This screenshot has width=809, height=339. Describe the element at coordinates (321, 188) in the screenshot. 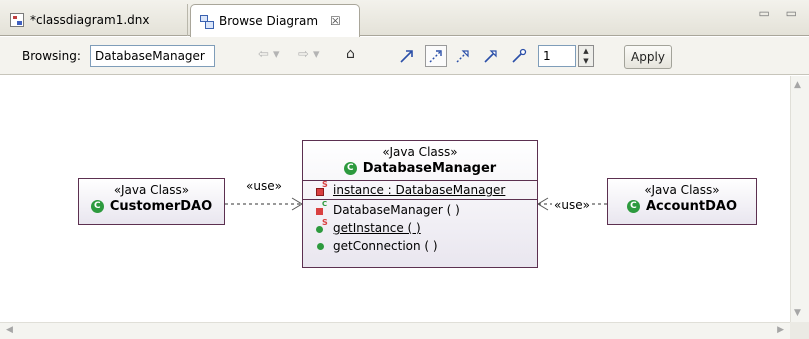

I see `static-field-icon` at that location.